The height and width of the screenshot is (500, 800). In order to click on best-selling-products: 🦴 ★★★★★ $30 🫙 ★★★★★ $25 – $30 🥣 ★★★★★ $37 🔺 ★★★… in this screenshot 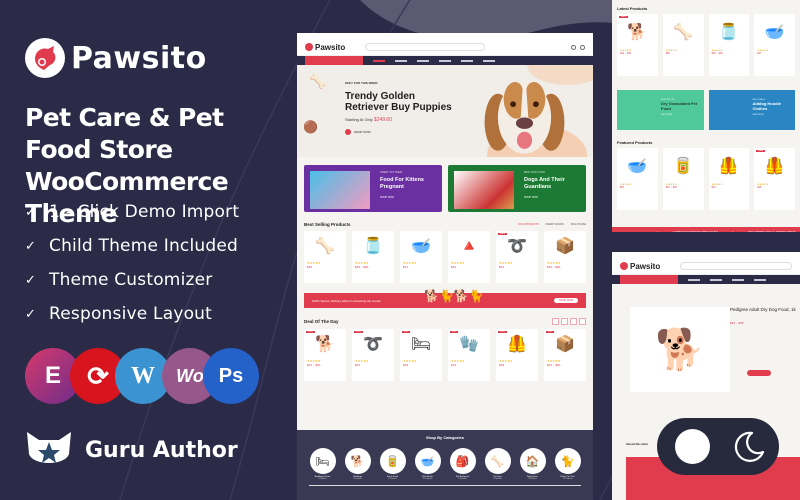, I will do `click(445, 255)`.